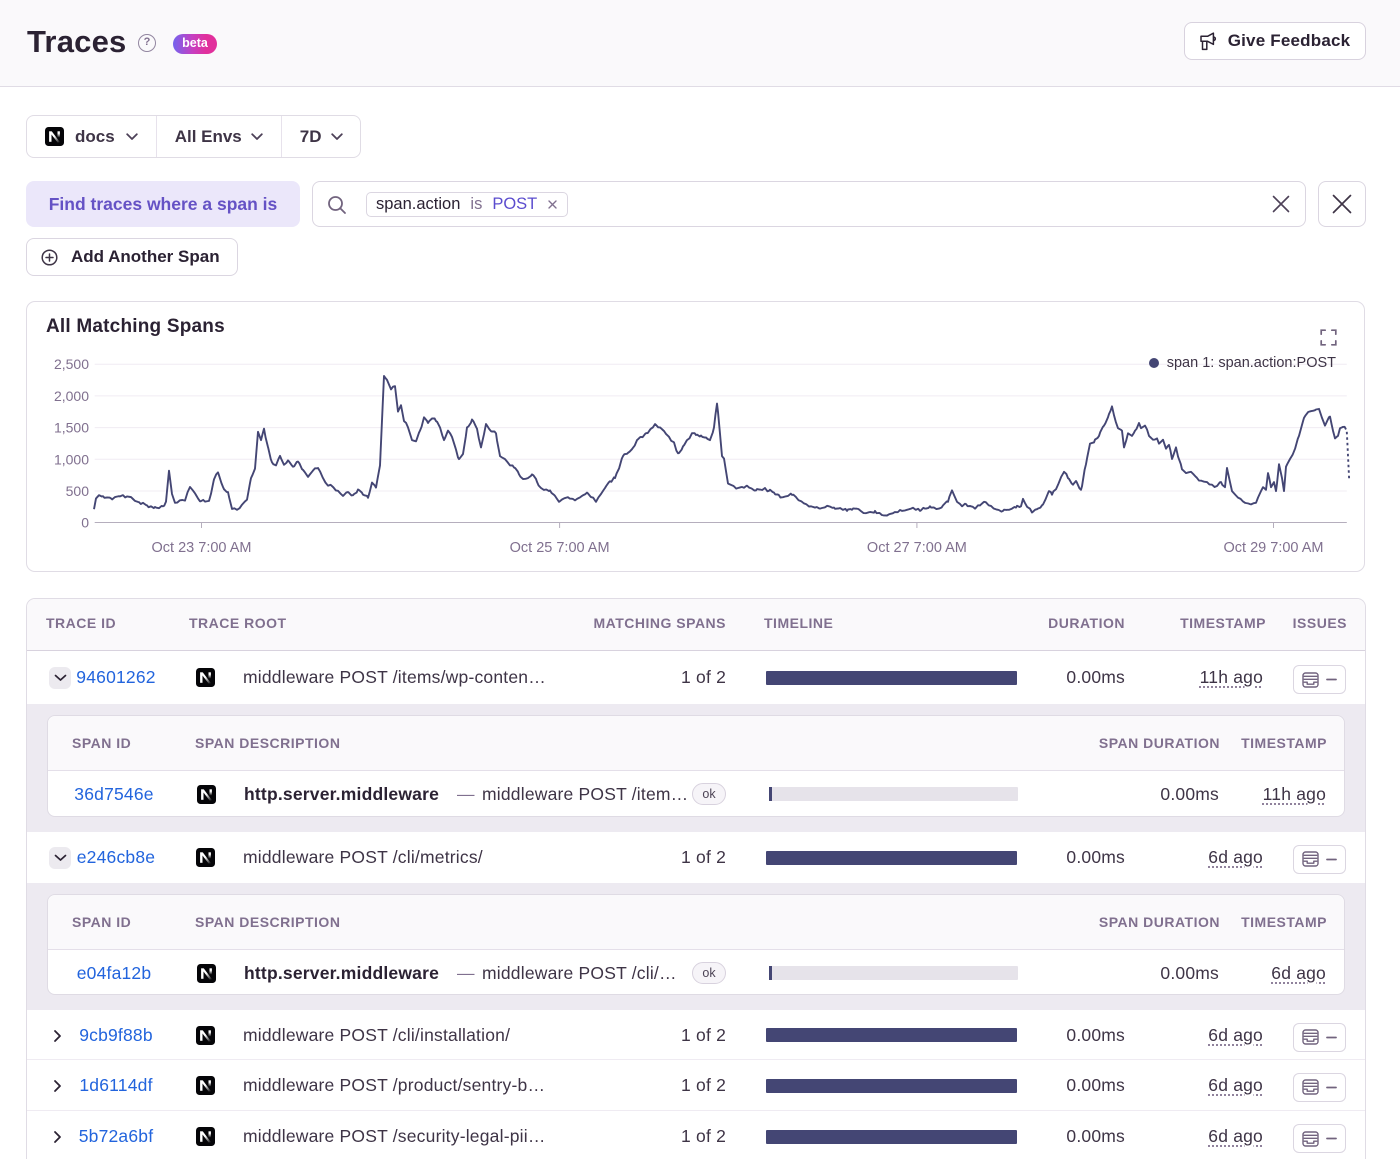 The width and height of the screenshot is (1400, 1159). What do you see at coordinates (917, 548) in the screenshot?
I see `svg-text: Oct 27 7:00 AM` at bounding box center [917, 548].